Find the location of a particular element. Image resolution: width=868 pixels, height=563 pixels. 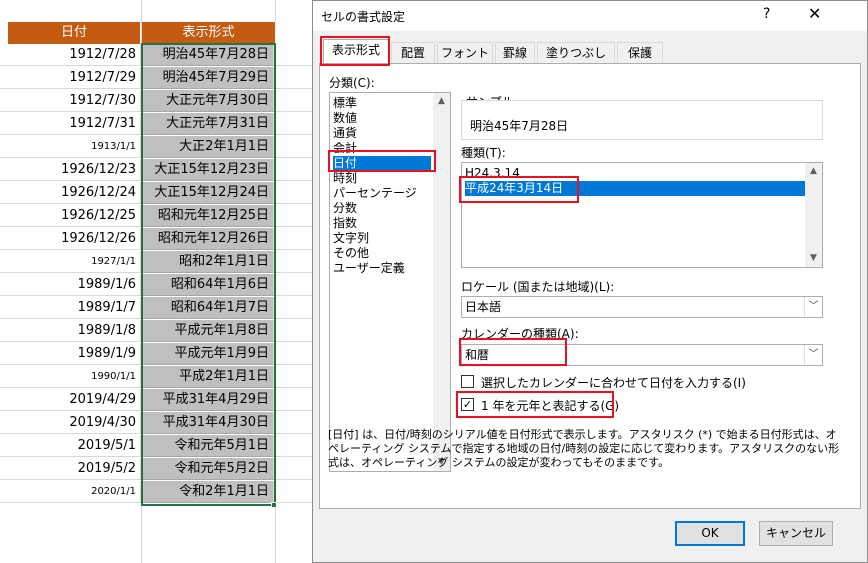

date-cell: 2020/1/1 is located at coordinates (70, 492).